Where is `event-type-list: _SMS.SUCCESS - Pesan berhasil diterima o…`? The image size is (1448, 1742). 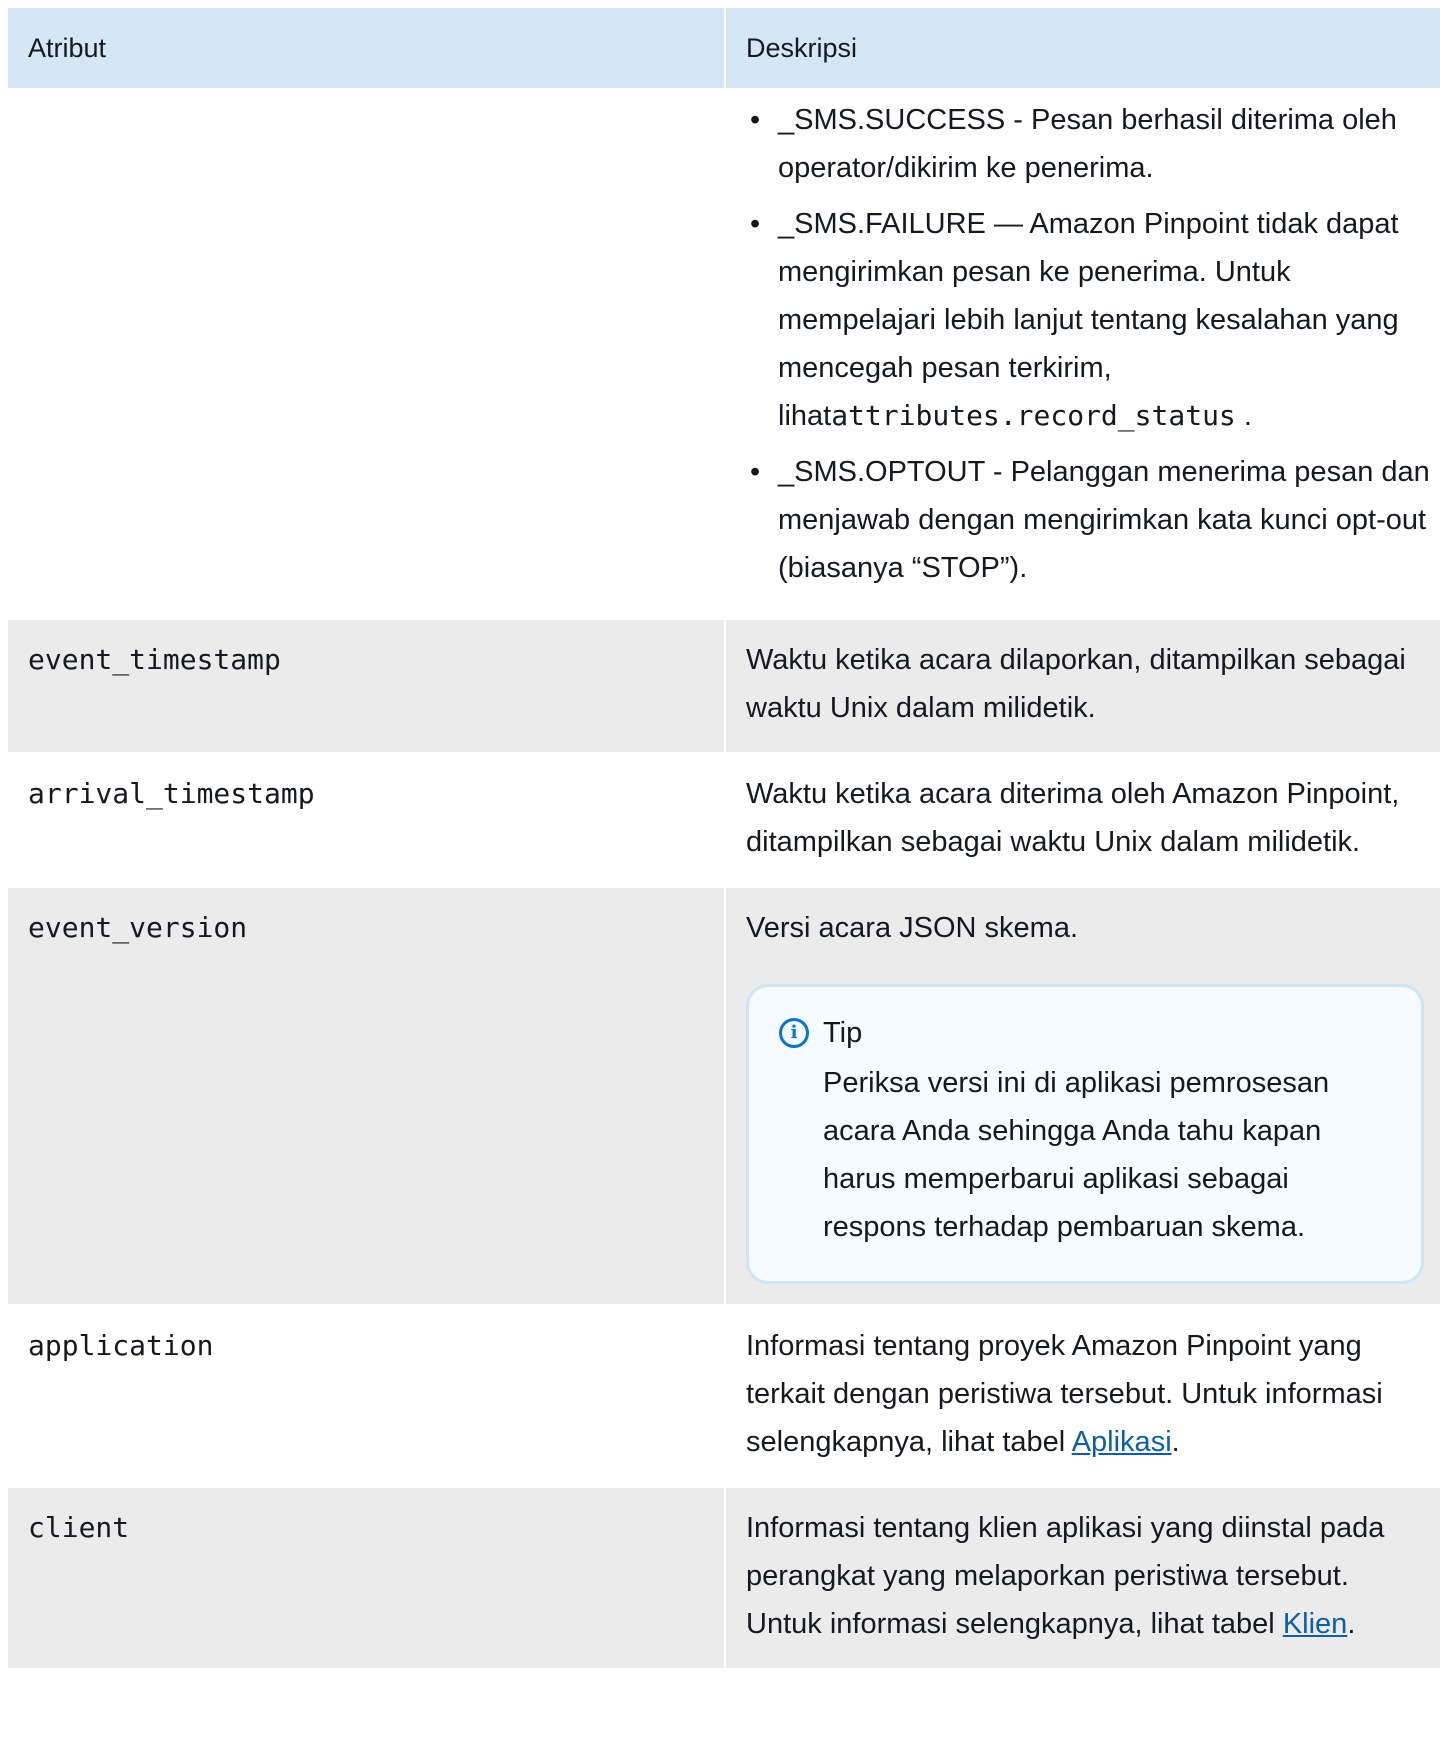
event-type-list: _SMS.SUCCESS - Pesan berhasil diterima o… is located at coordinates (1088, 344).